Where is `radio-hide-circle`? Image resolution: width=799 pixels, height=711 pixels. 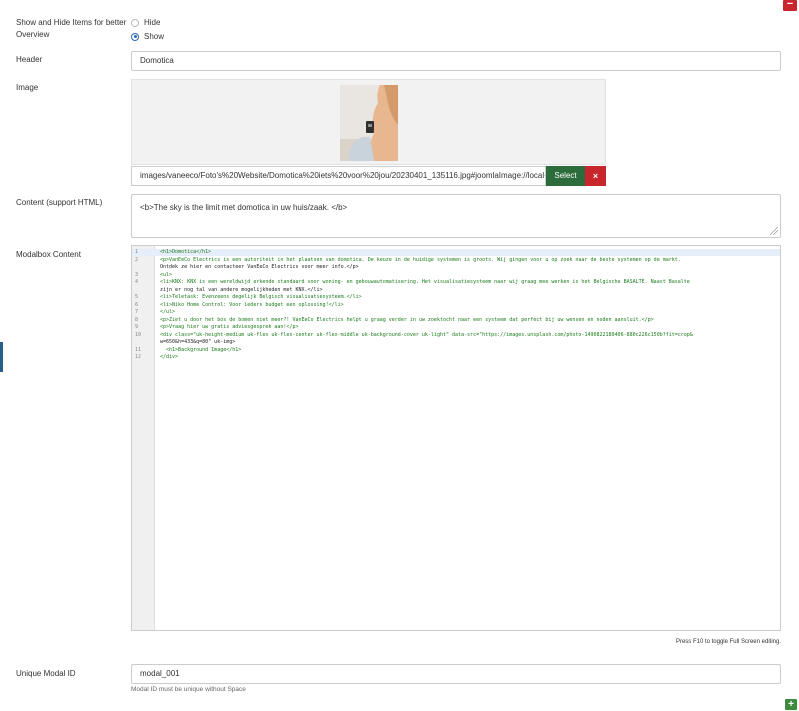 radio-hide-circle is located at coordinates (135, 22).